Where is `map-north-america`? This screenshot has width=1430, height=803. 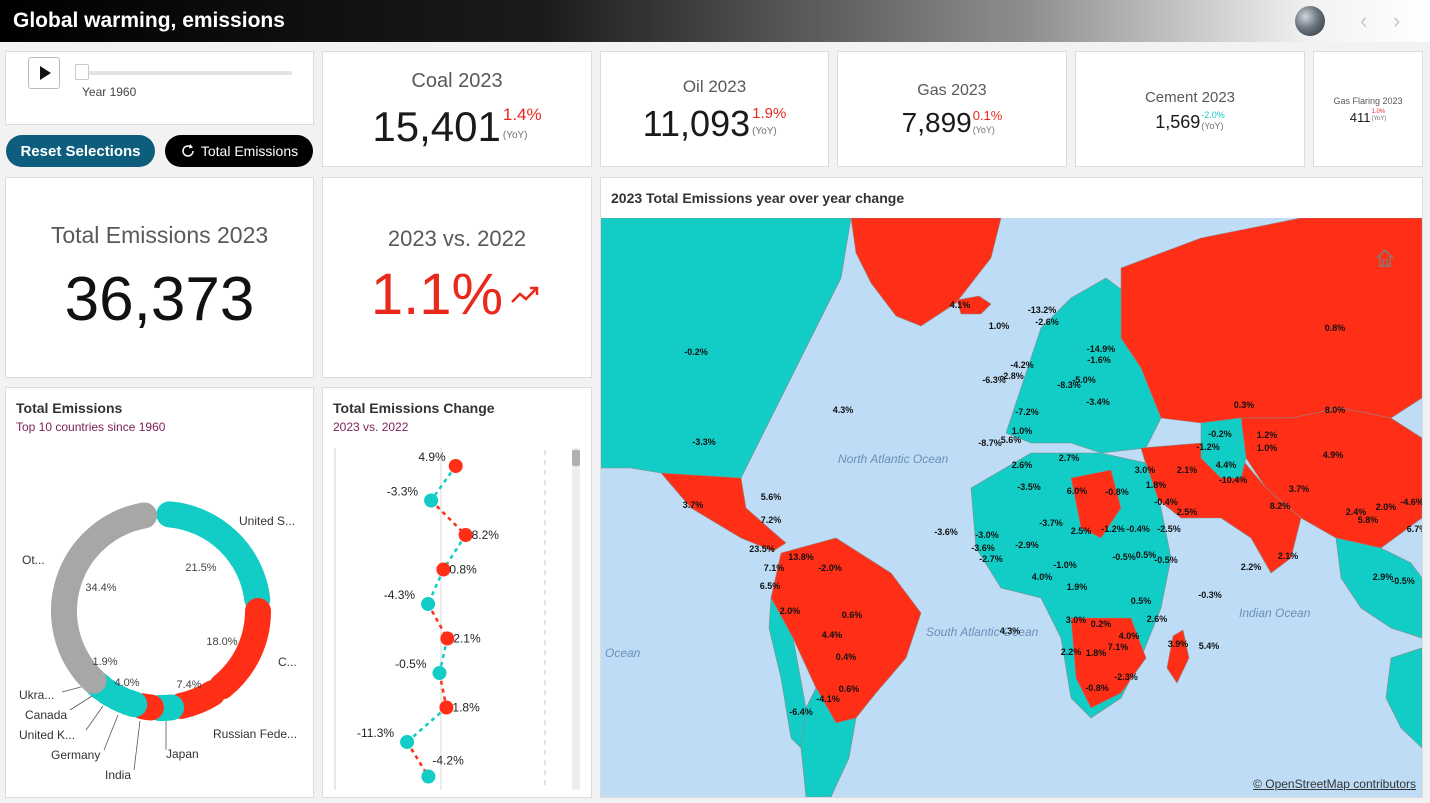
map-north-america is located at coordinates (726, 351).